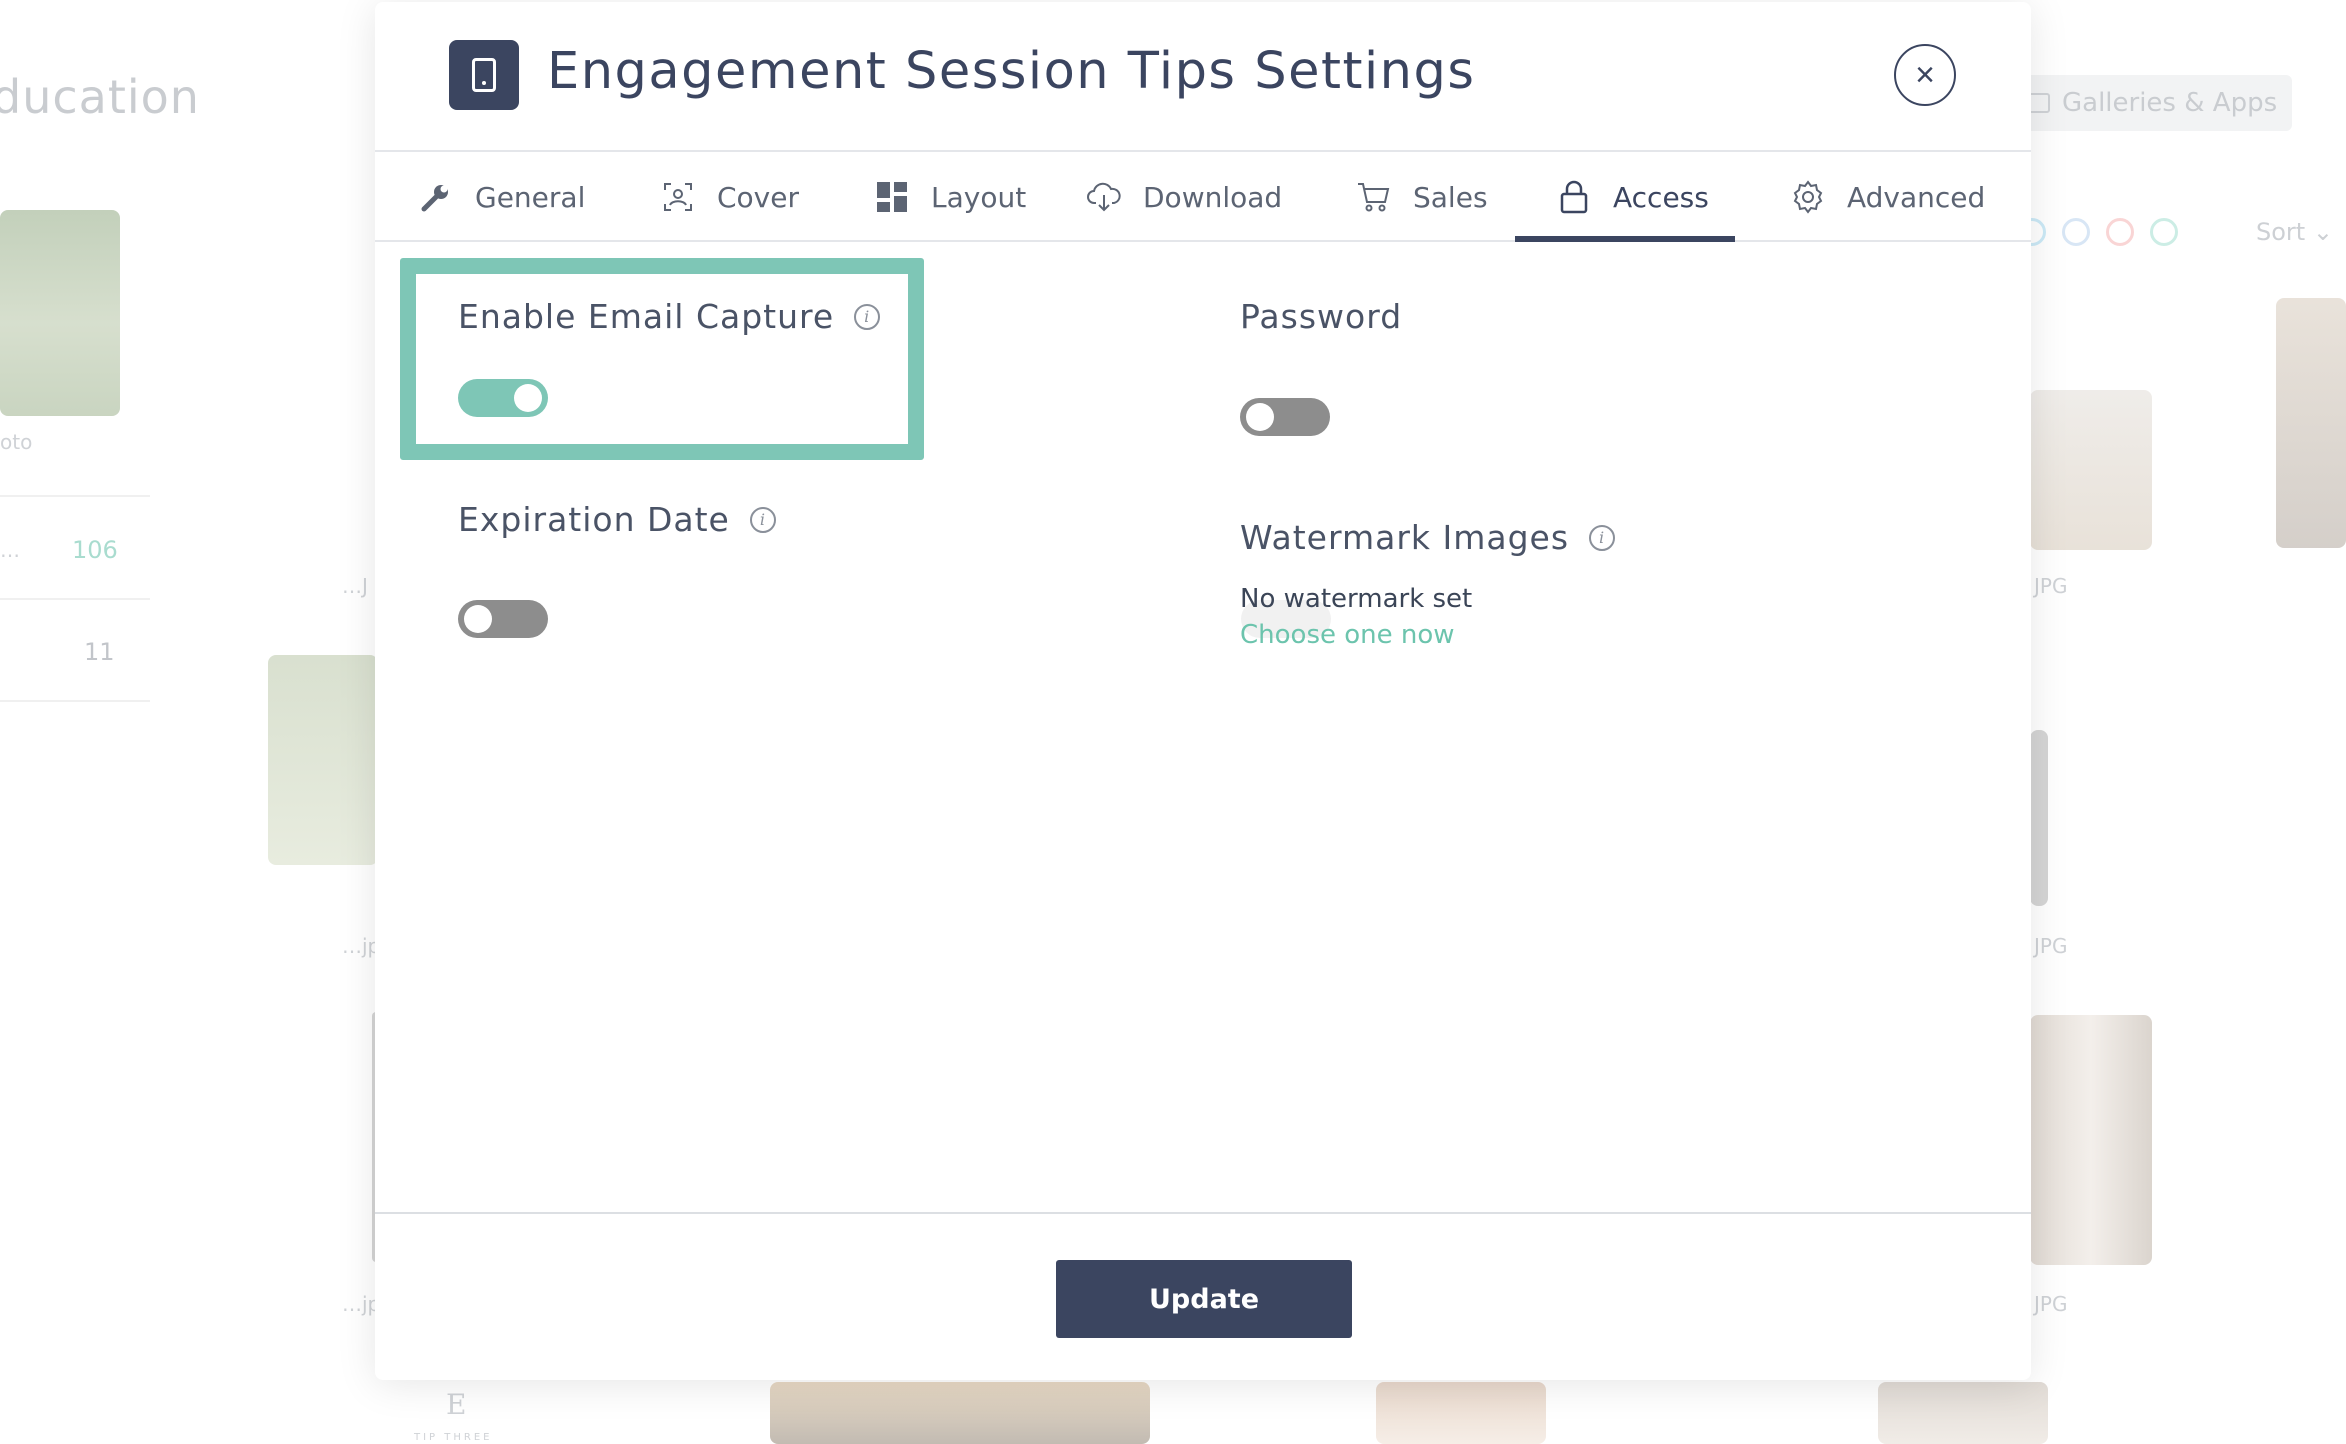  Describe the element at coordinates (1011, 71) in the screenshot. I see `modal-title: Engagement Session Tips Settings` at that location.